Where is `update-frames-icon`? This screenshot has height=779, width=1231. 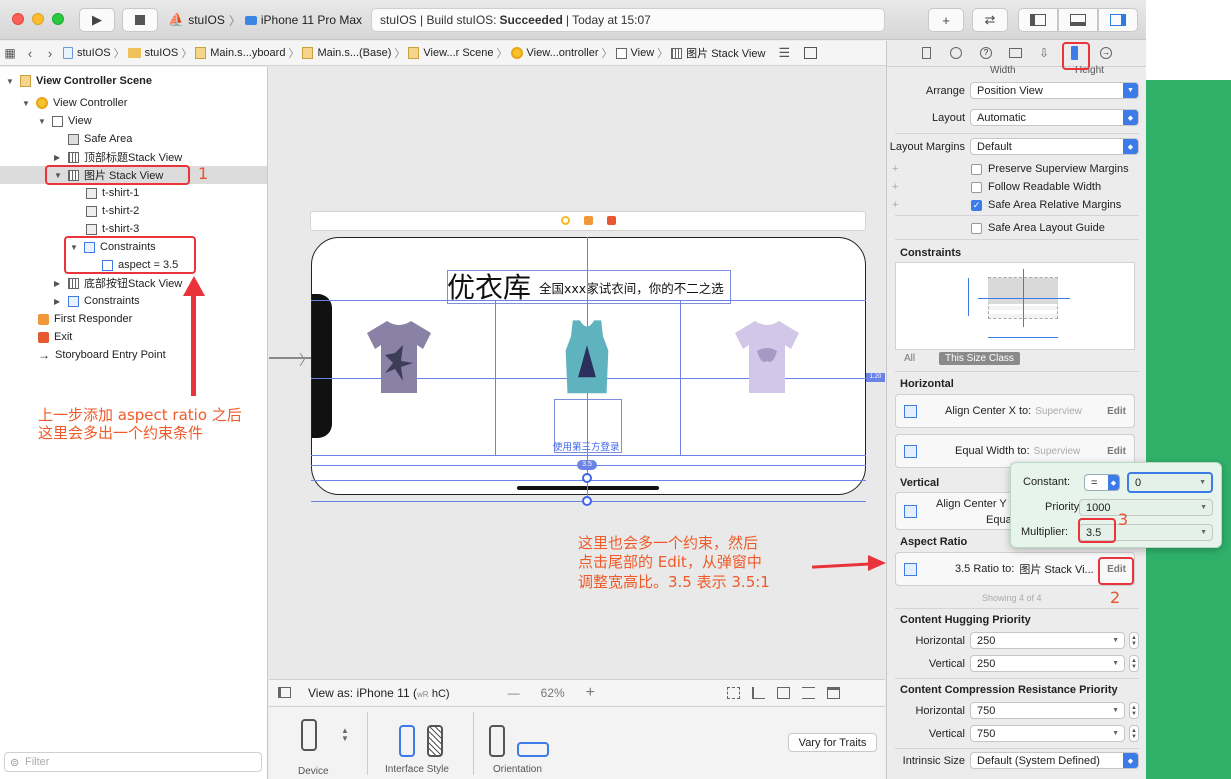 update-frames-icon is located at coordinates (733, 692).